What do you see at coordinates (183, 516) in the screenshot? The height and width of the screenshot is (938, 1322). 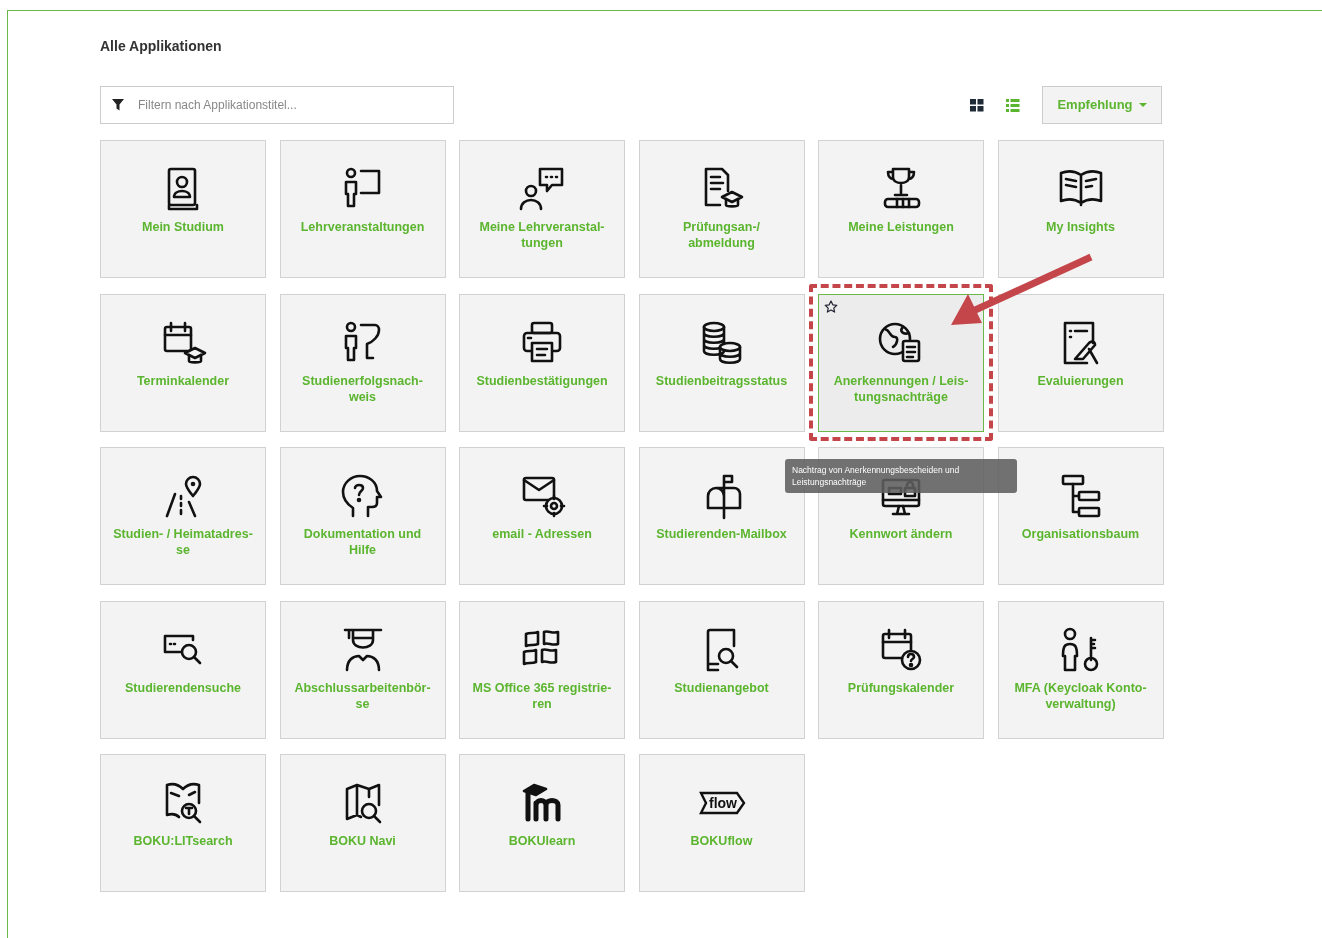 I see `app-tile: Studien- / Heimatadres- se` at bounding box center [183, 516].